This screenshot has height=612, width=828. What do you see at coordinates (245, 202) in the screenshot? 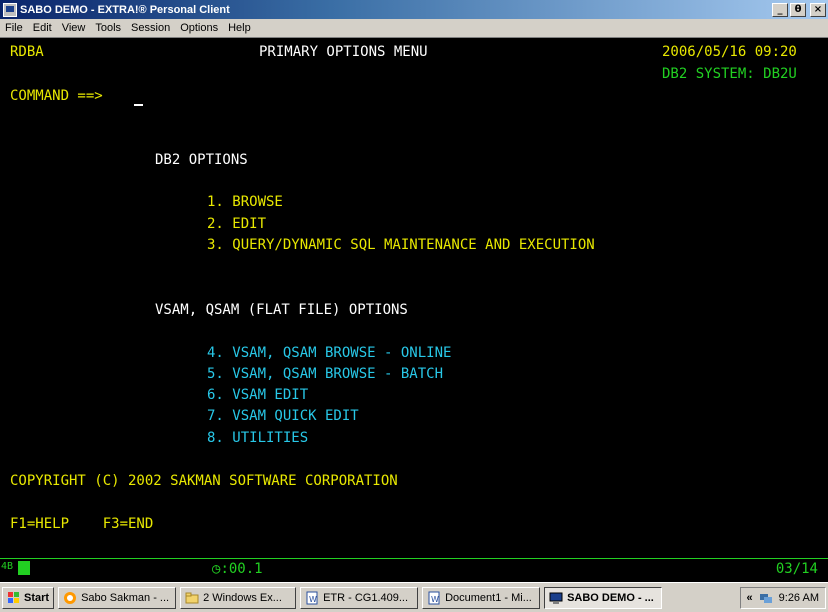
I see `option-browse: 1. BROWSE` at bounding box center [245, 202].